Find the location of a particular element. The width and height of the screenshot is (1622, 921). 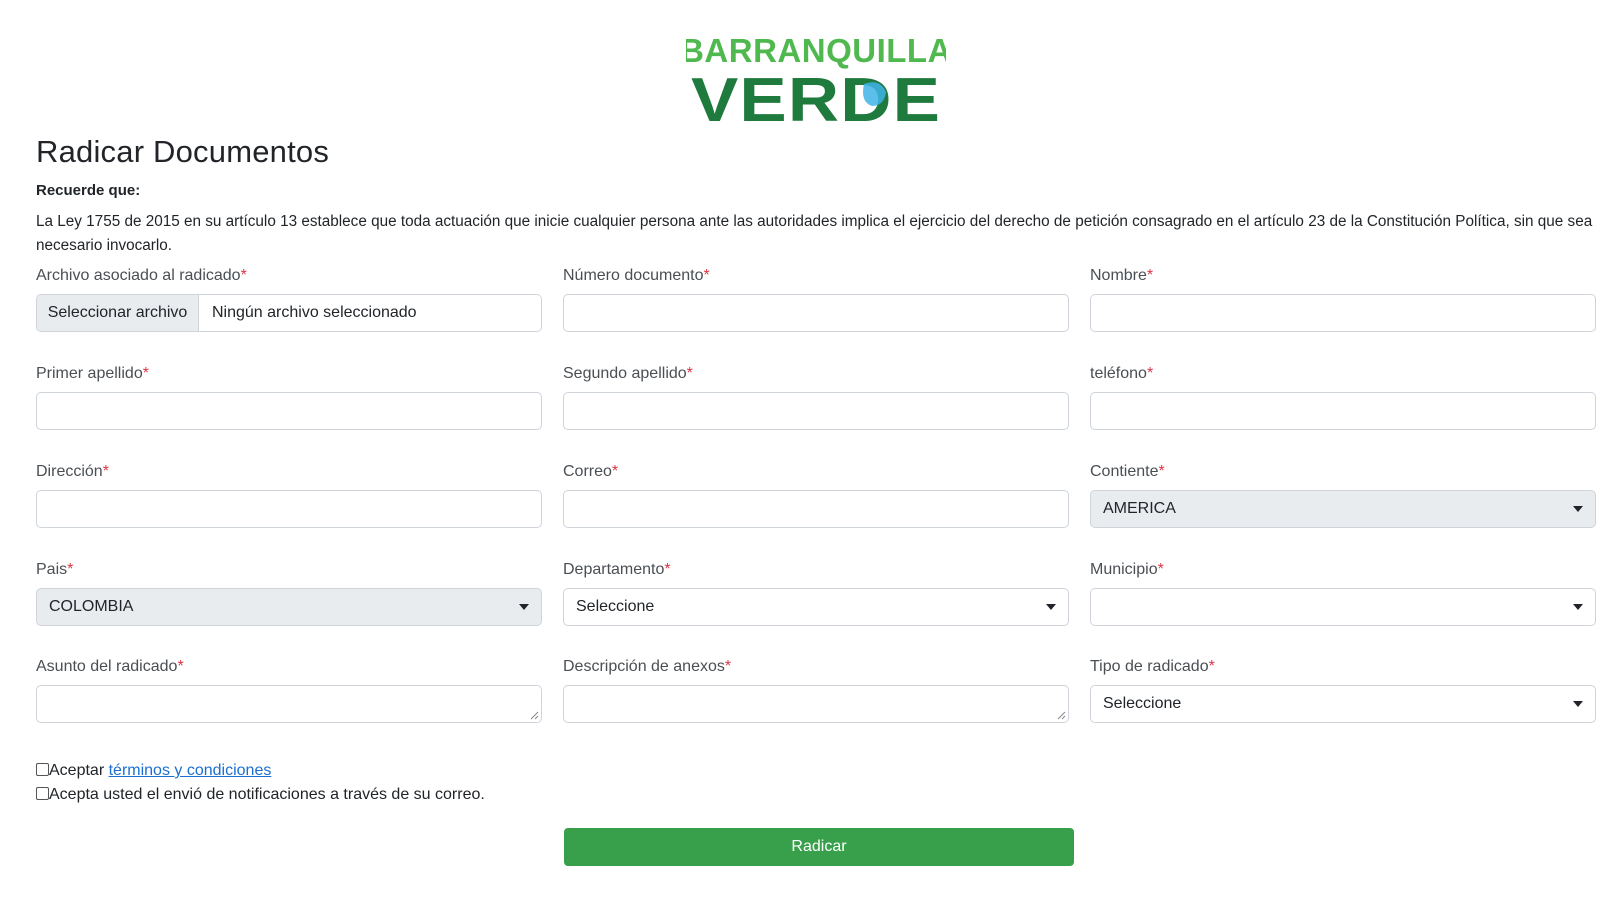

page-title: Radicar Documentos is located at coordinates (183, 151).